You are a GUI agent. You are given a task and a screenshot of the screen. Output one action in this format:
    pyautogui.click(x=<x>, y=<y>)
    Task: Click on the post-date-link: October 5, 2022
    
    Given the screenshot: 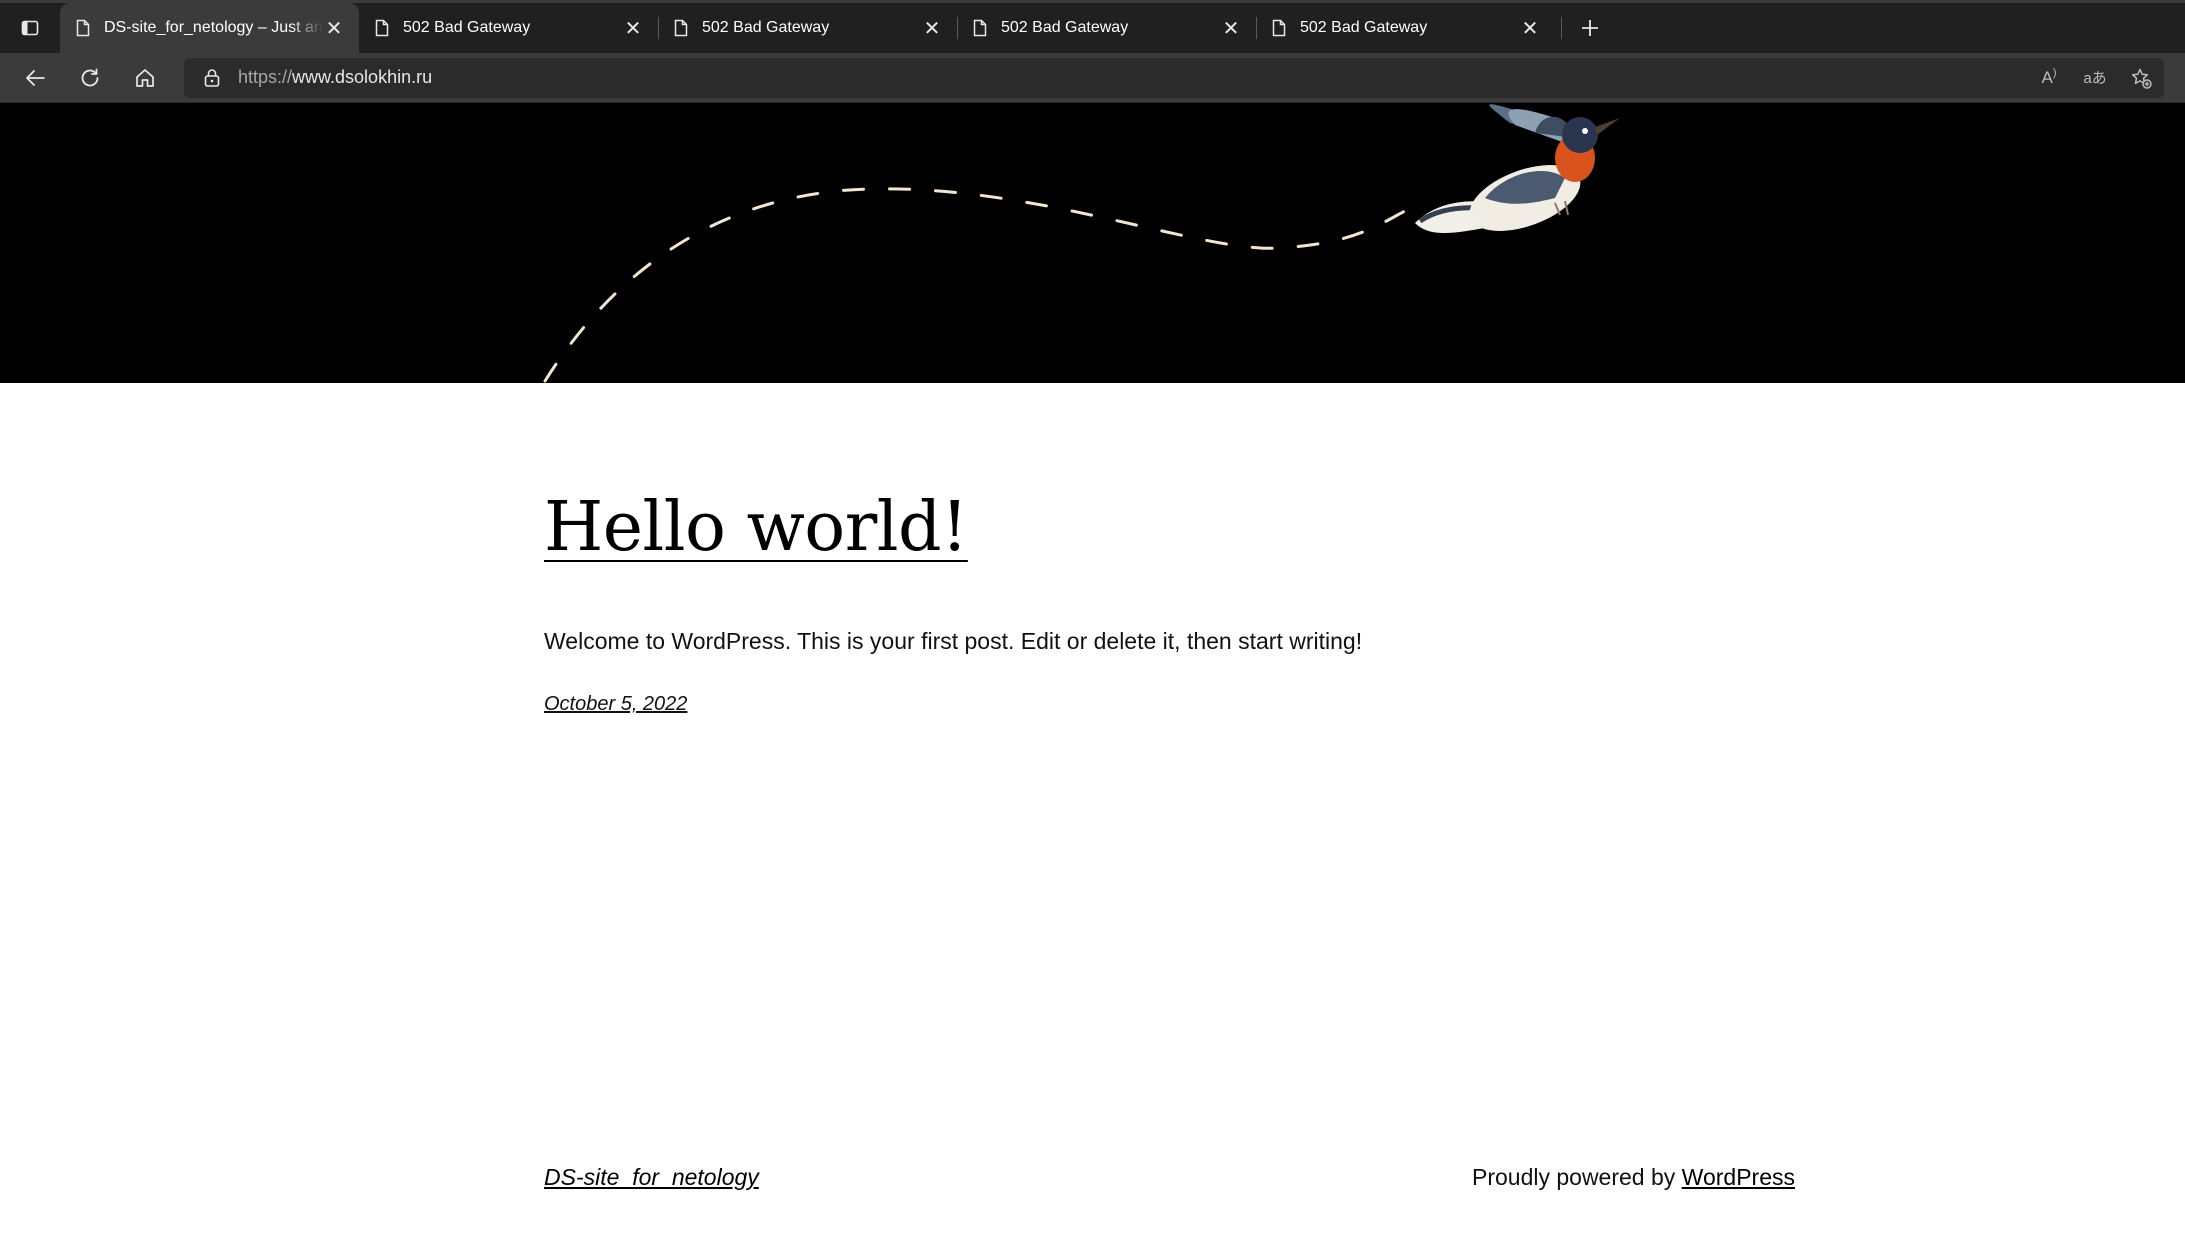 What is the action you would take?
    pyautogui.click(x=615, y=704)
    